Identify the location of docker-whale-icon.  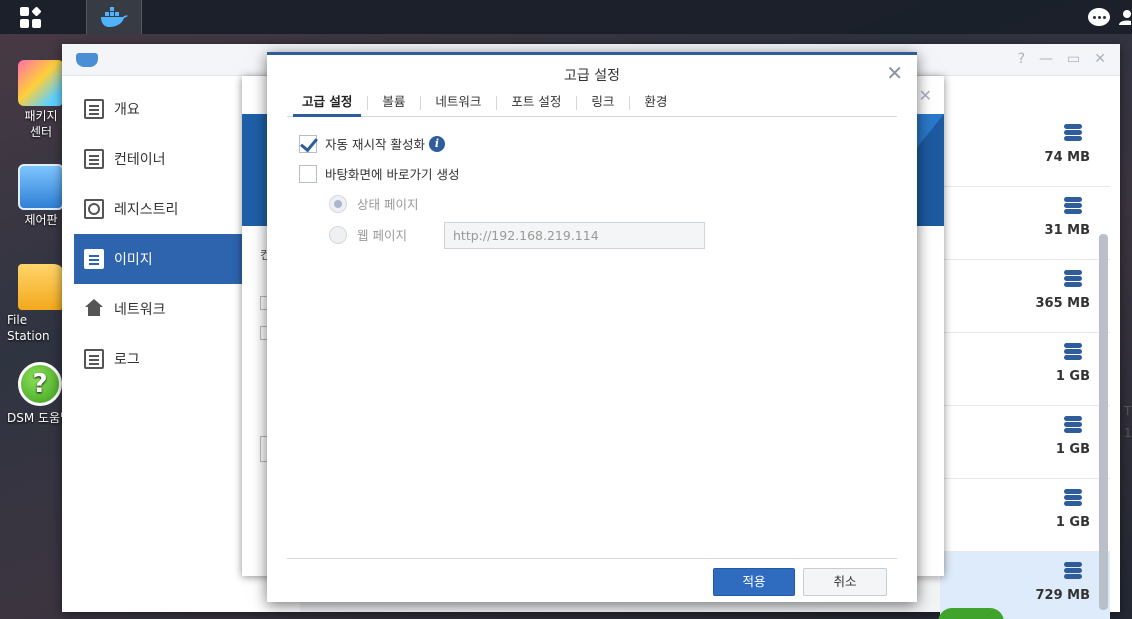
(114, 17).